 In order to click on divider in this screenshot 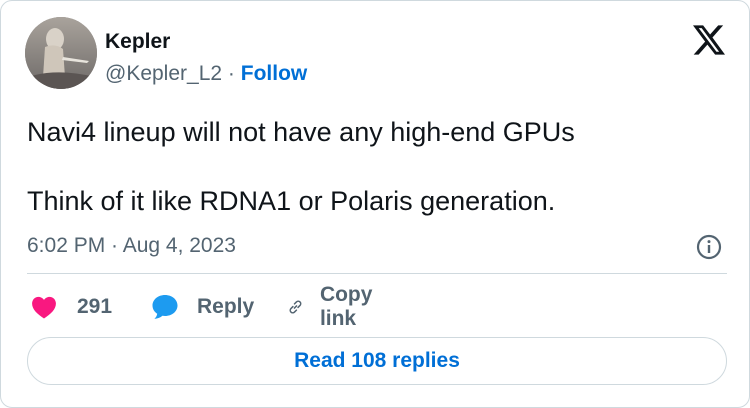, I will do `click(377, 273)`.